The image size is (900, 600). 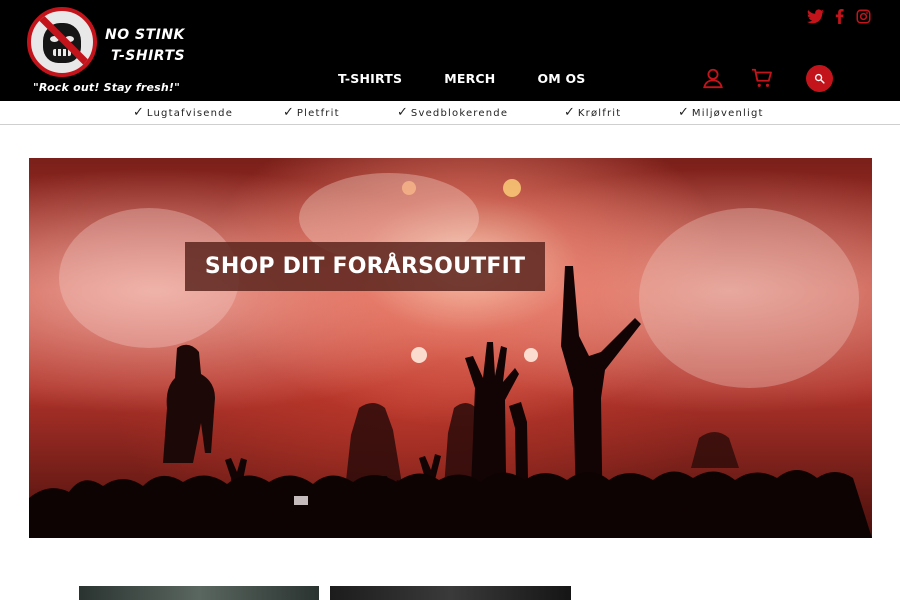 What do you see at coordinates (561, 78) in the screenshot?
I see `nav-item-om-os: OM OS` at bounding box center [561, 78].